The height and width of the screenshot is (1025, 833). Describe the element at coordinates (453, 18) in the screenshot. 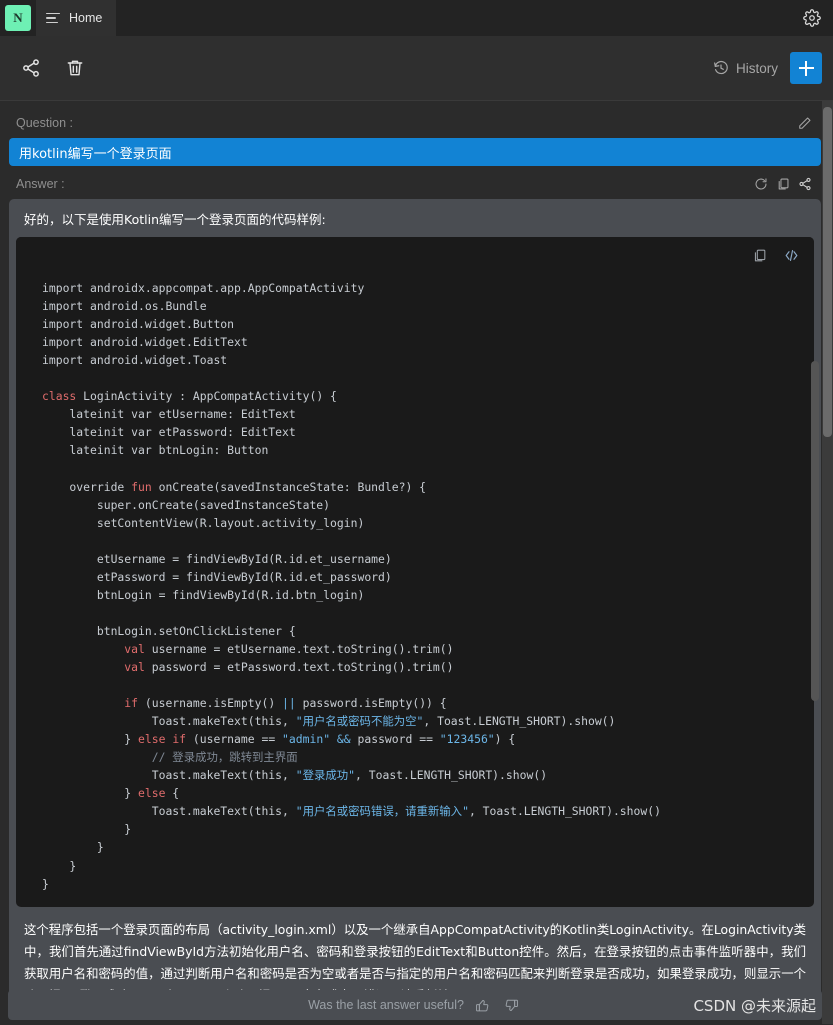

I see `titlebar-spacer` at that location.